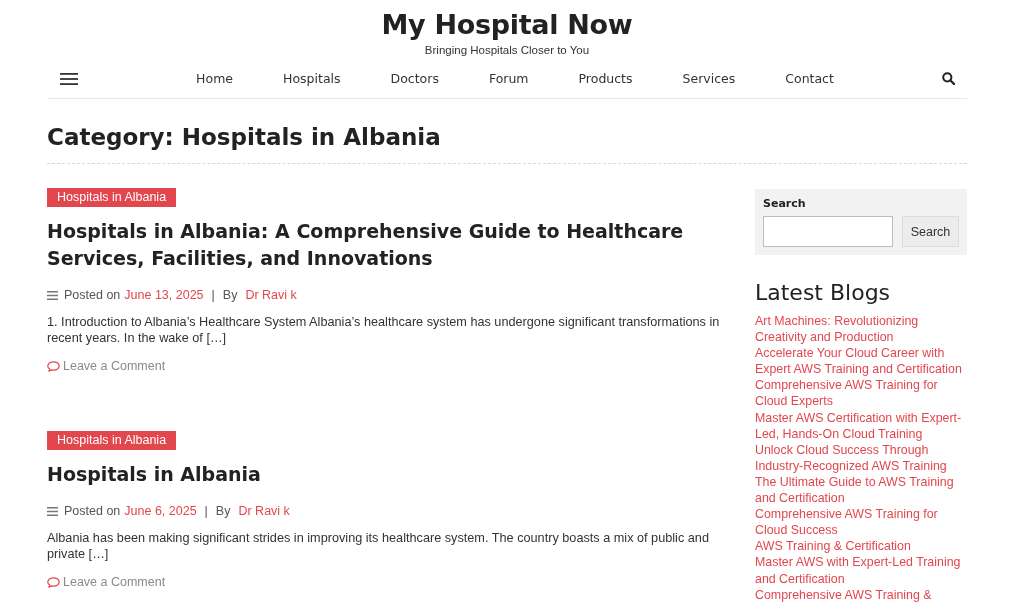 The width and height of the screenshot is (1024, 605). Describe the element at coordinates (861, 570) in the screenshot. I see `blog-link: Master AWS with Expert-Led Training and Certification` at that location.